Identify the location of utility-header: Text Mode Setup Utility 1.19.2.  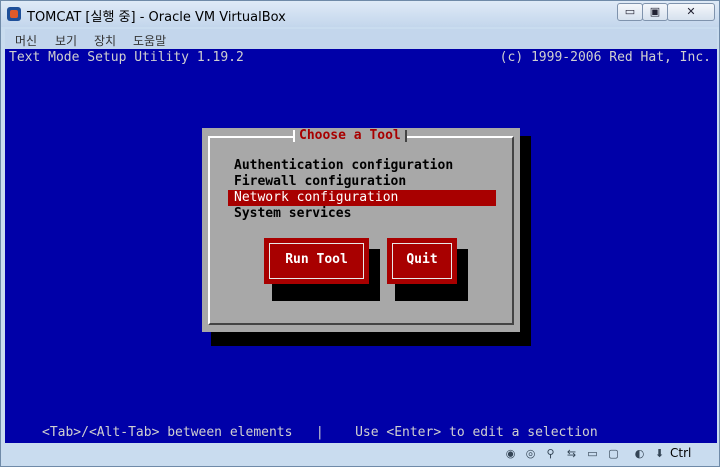
(126, 57).